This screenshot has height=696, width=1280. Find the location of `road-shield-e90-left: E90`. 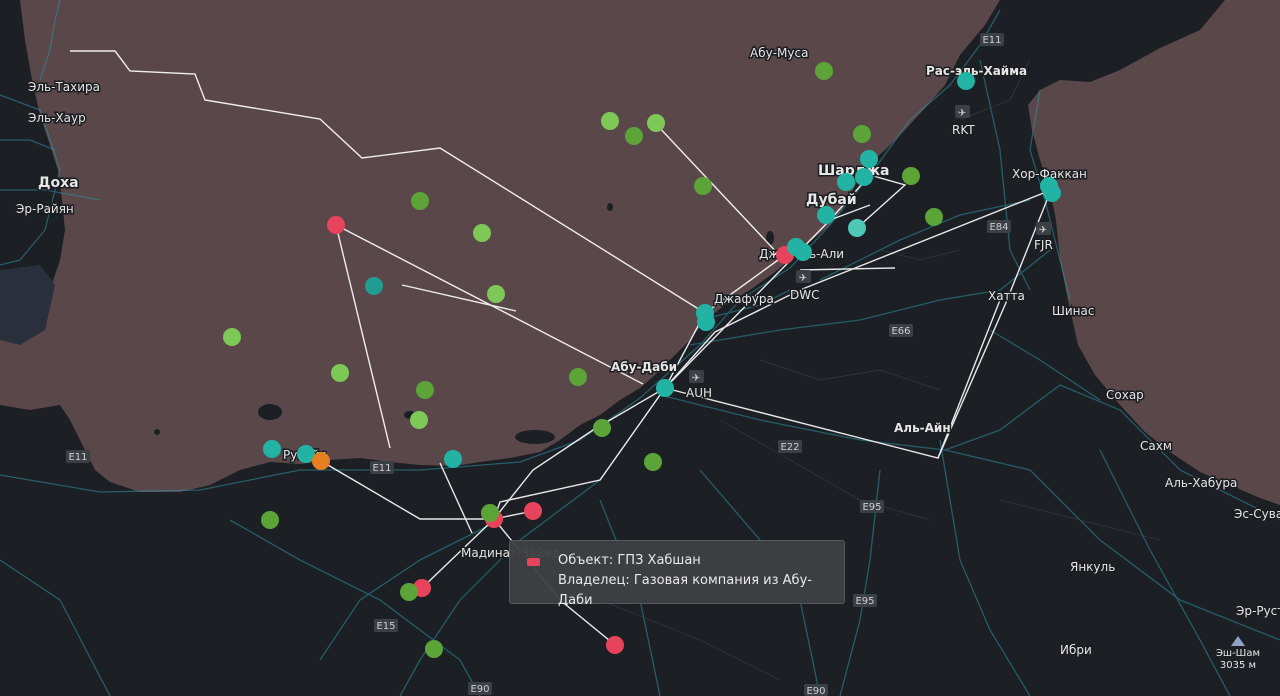

road-shield-e90-left: E90 is located at coordinates (480, 688).